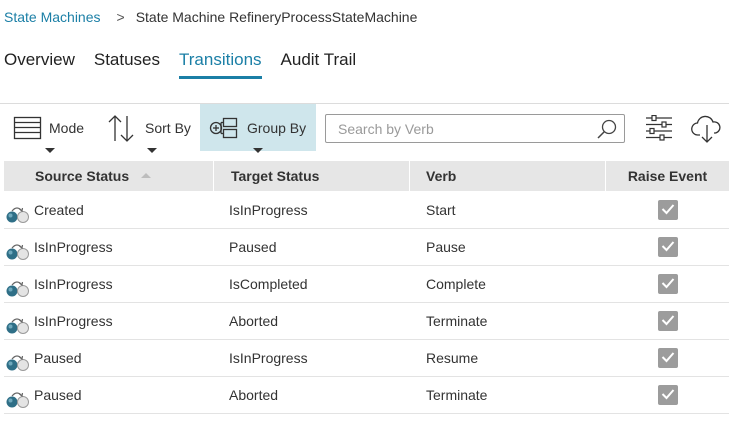 Image resolution: width=729 pixels, height=423 pixels. I want to click on table-row: IsInProgress Aborted Terminate, so click(366, 321).